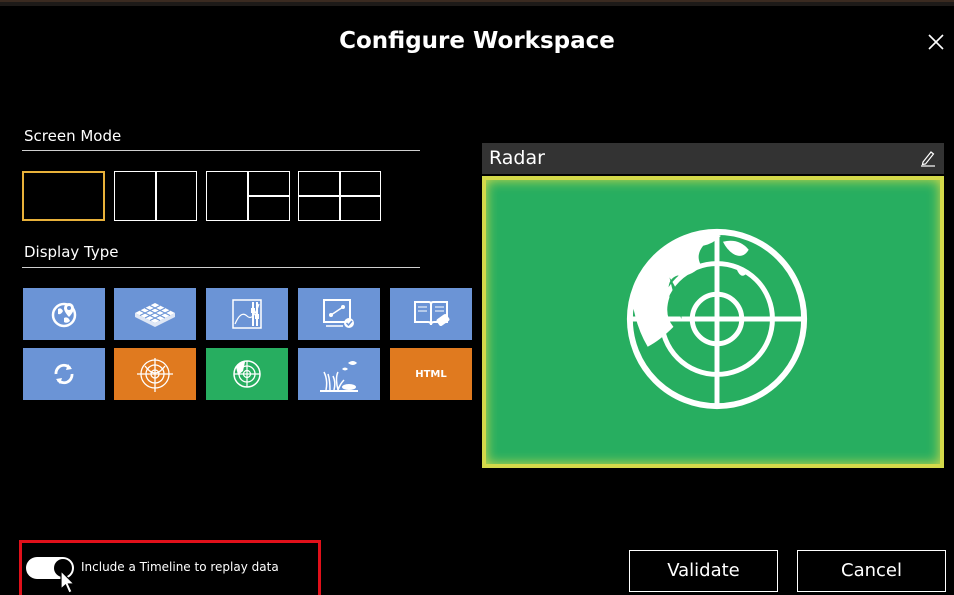 This screenshot has height=595, width=954. Describe the element at coordinates (71, 252) in the screenshot. I see `display-type-label: Display Type` at that location.